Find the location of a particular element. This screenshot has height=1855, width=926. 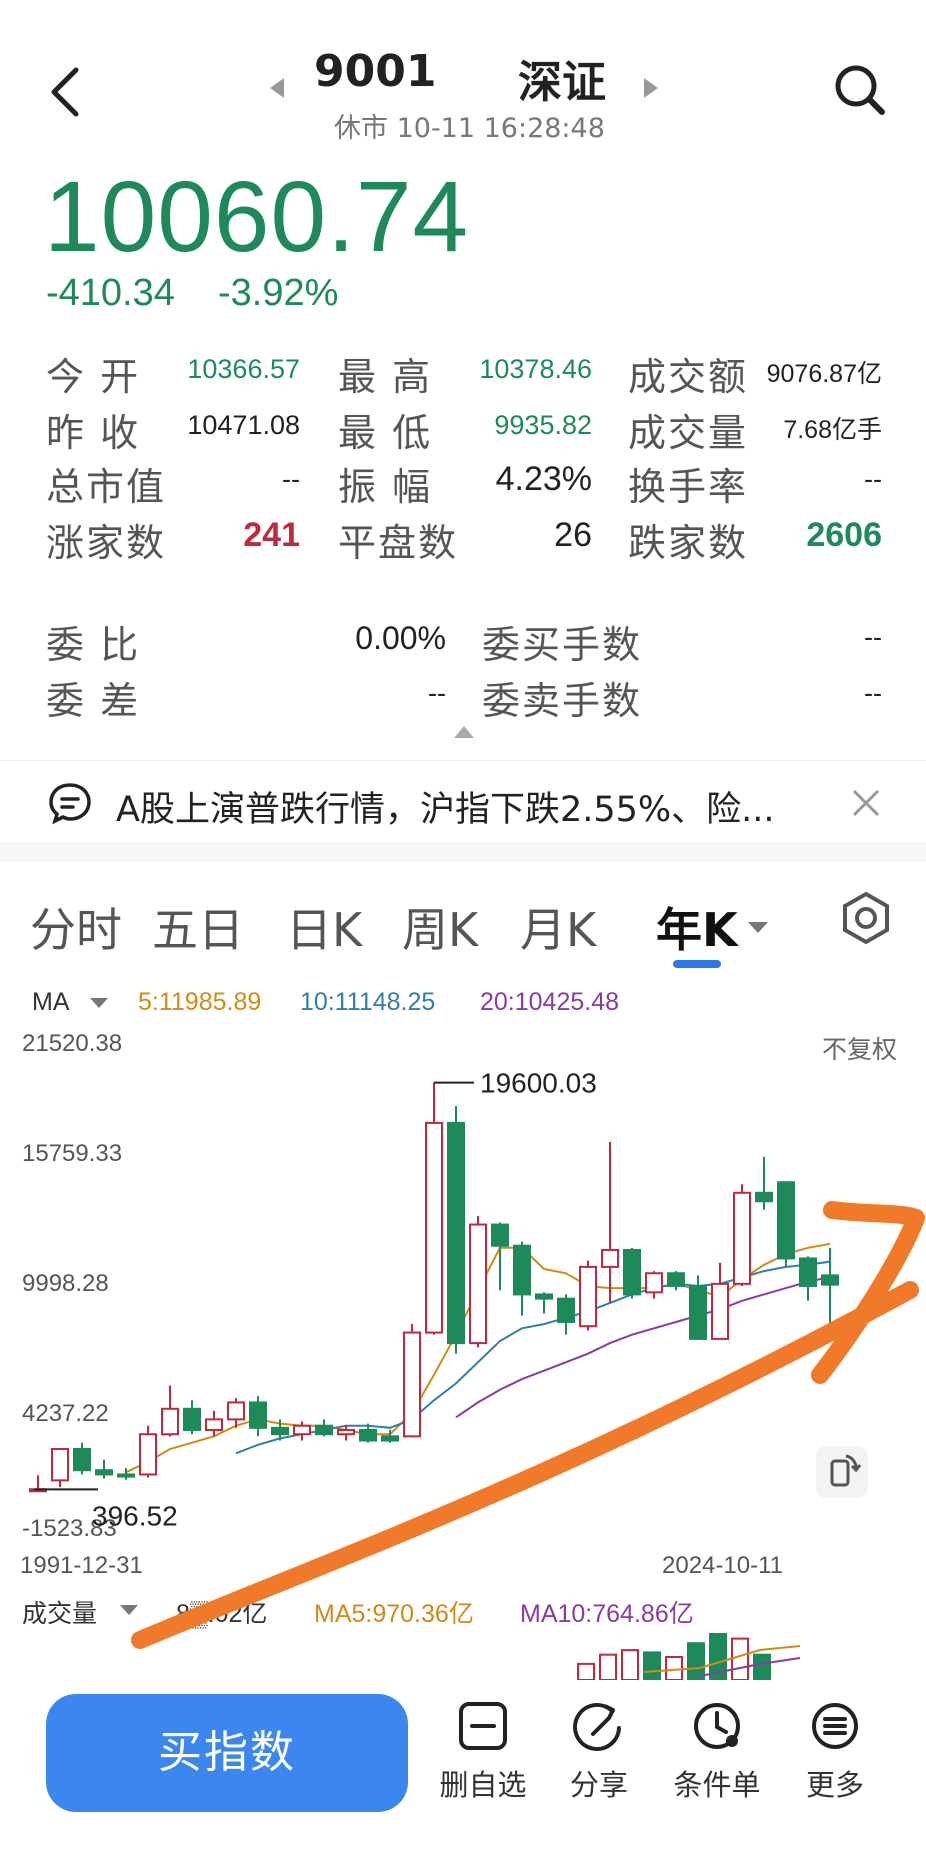

settings-hexagon-icon is located at coordinates (866, 918).